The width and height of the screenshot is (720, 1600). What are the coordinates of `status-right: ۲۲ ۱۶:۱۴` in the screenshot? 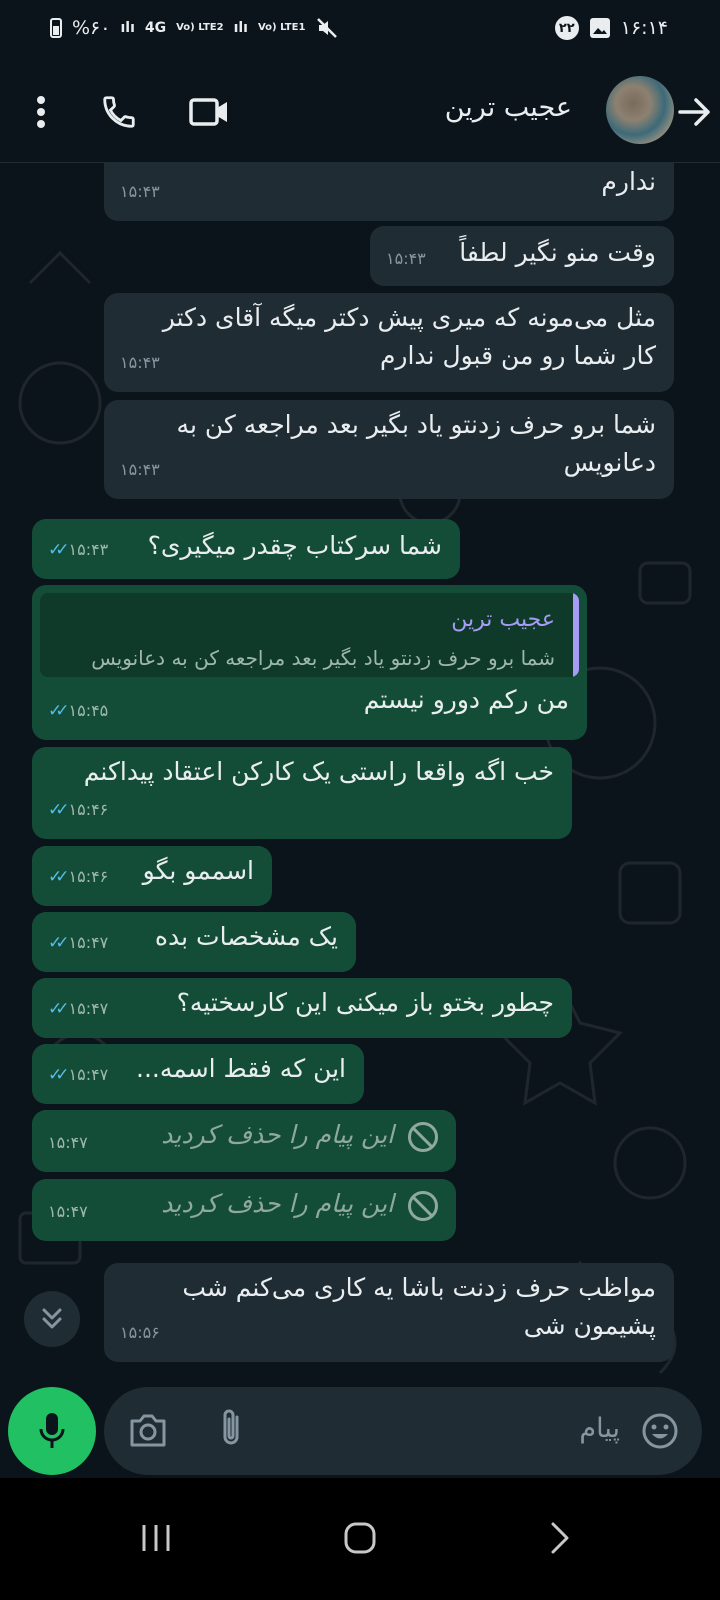 It's located at (611, 28).